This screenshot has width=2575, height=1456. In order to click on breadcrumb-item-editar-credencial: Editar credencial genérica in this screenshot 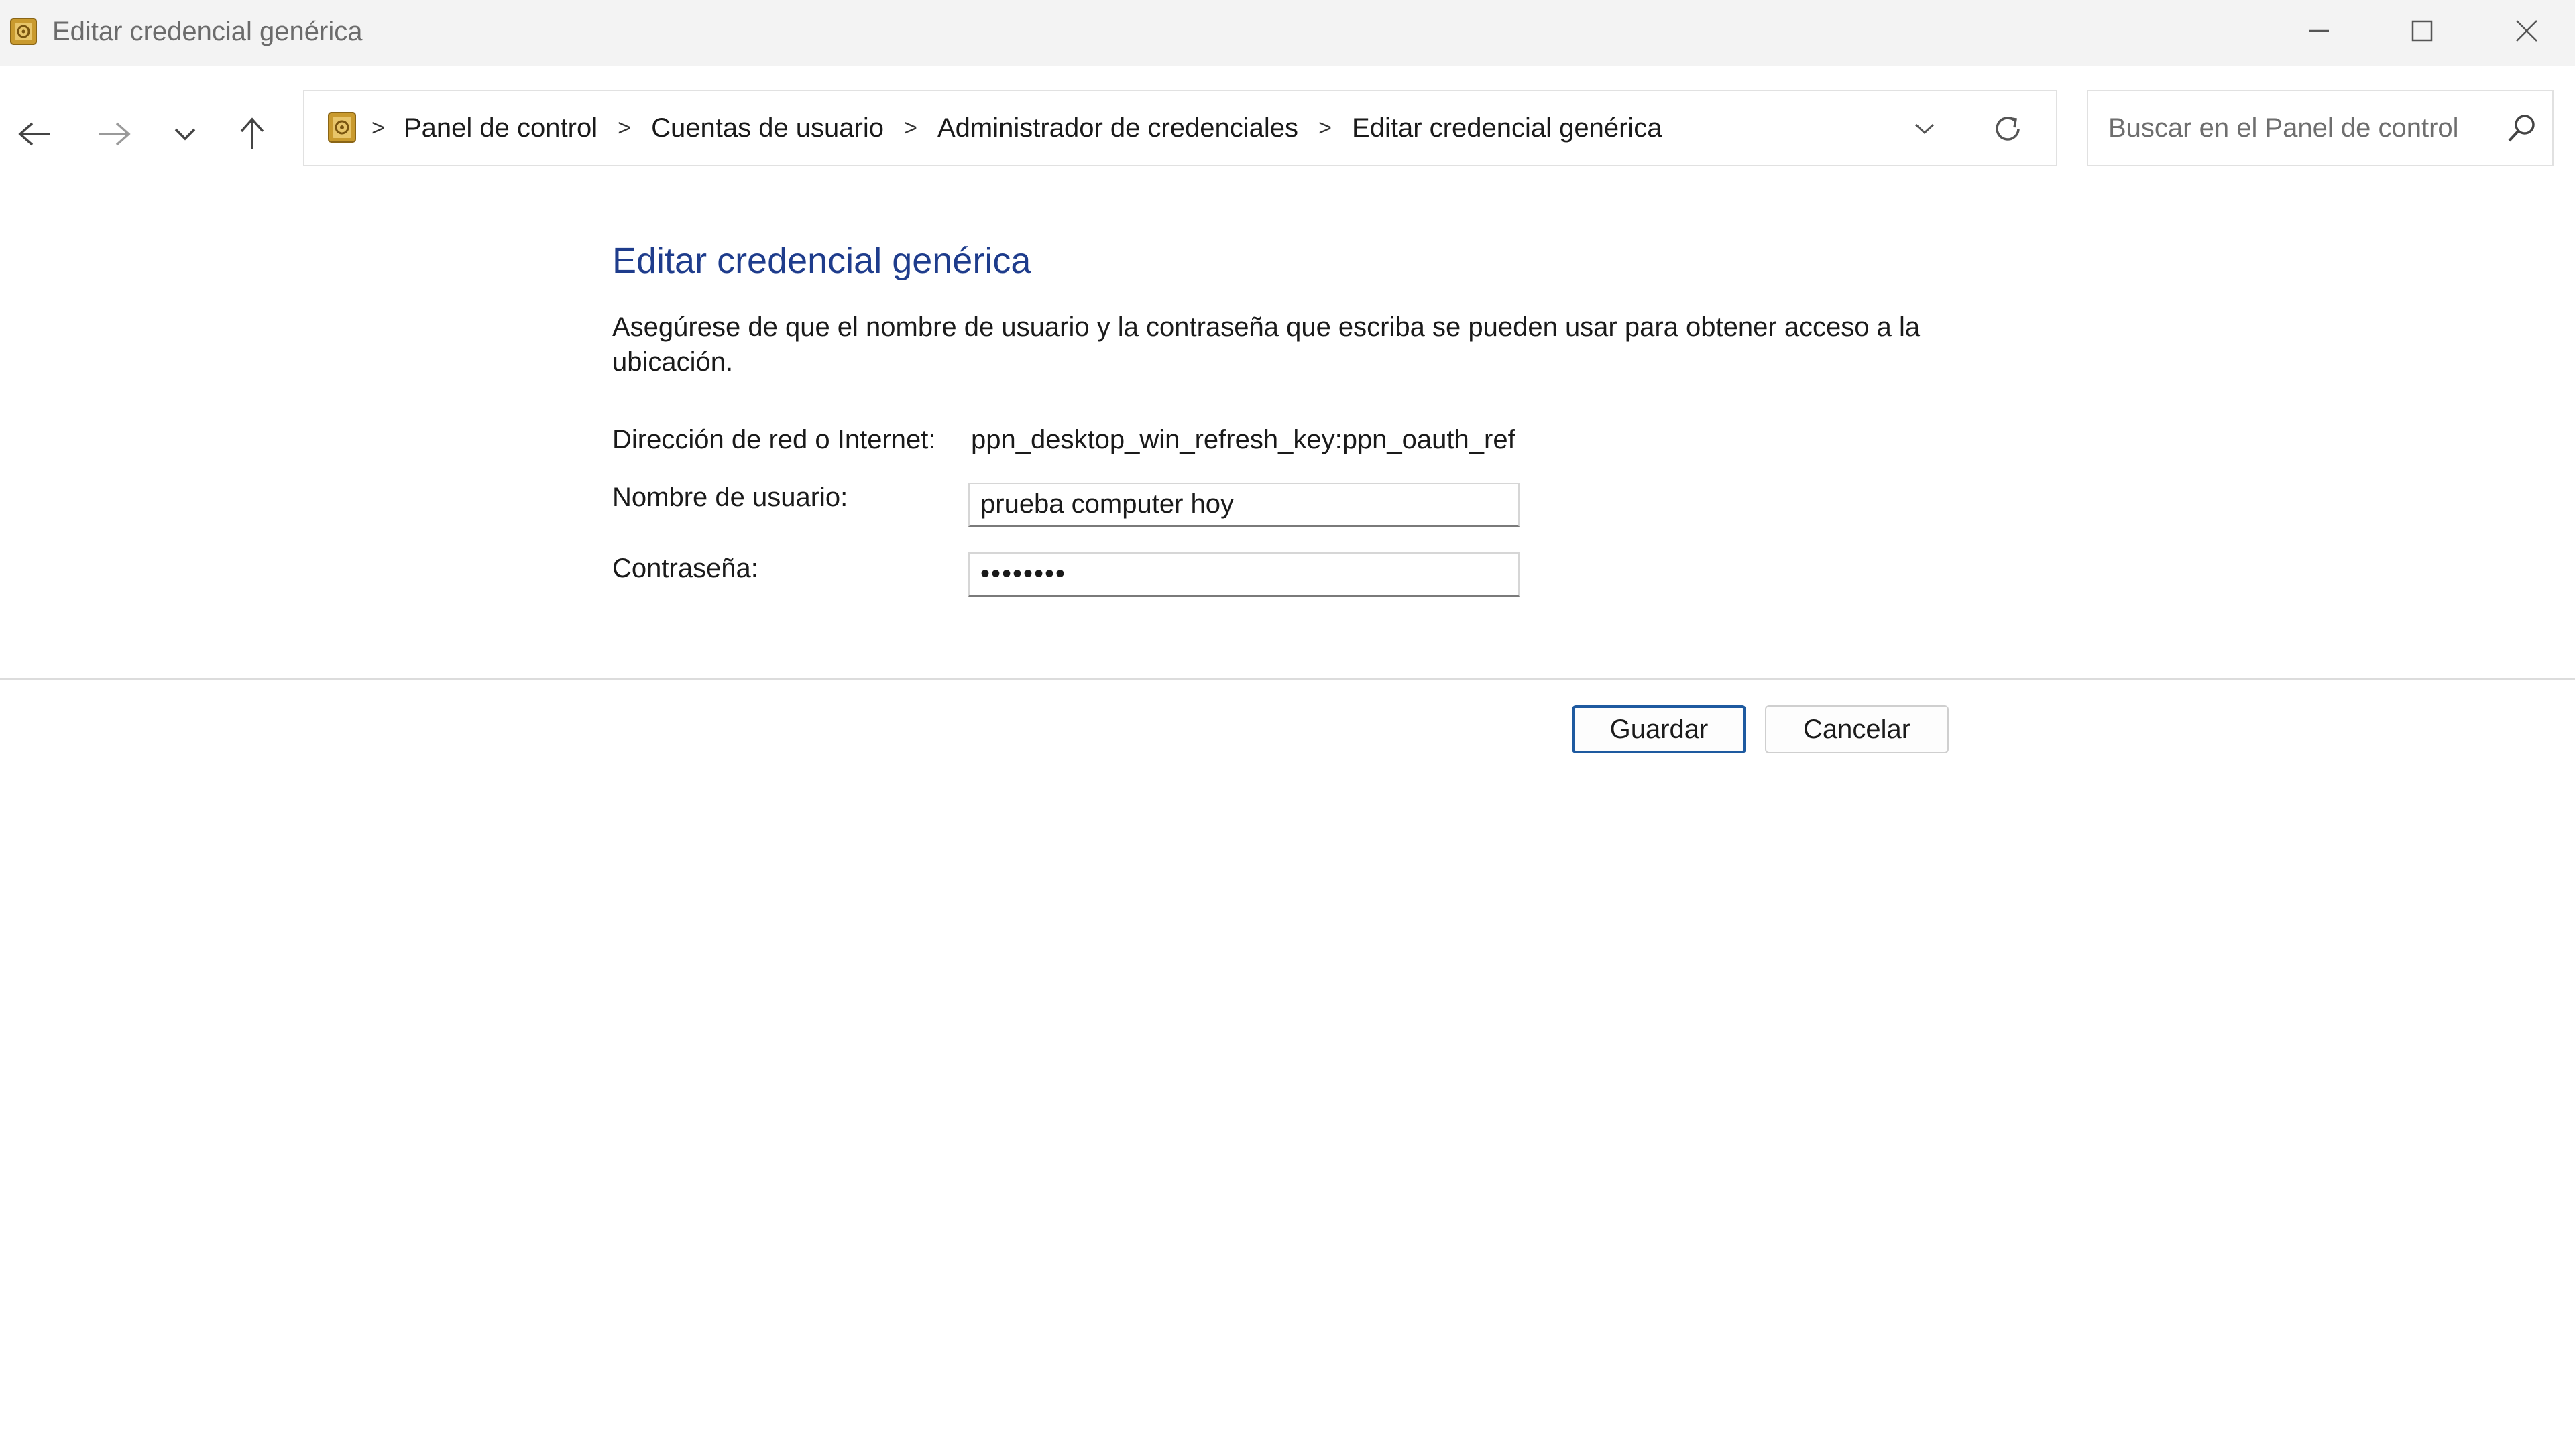, I will do `click(1507, 128)`.